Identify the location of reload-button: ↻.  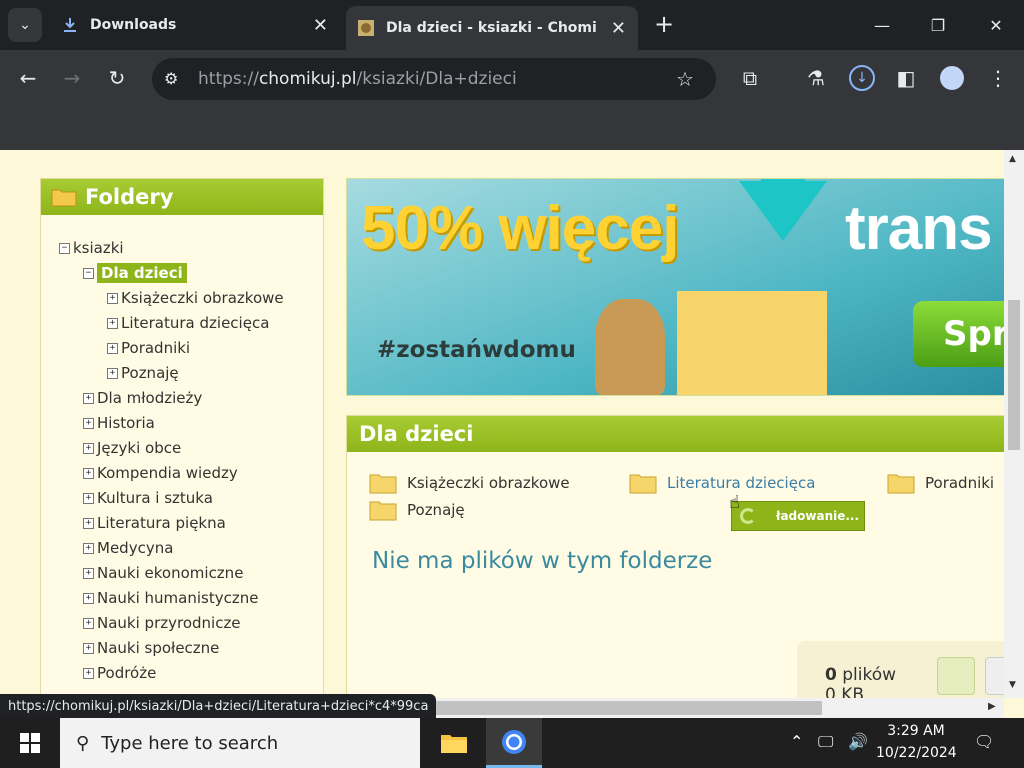
(117, 78).